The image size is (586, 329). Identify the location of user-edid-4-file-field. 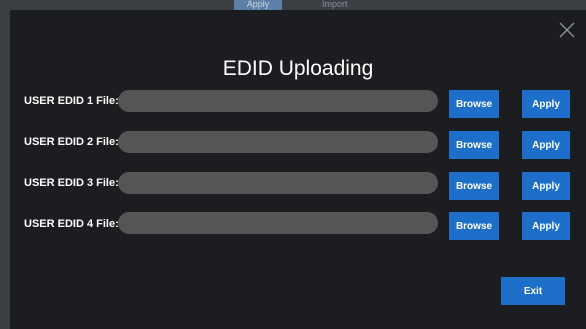
(278, 223).